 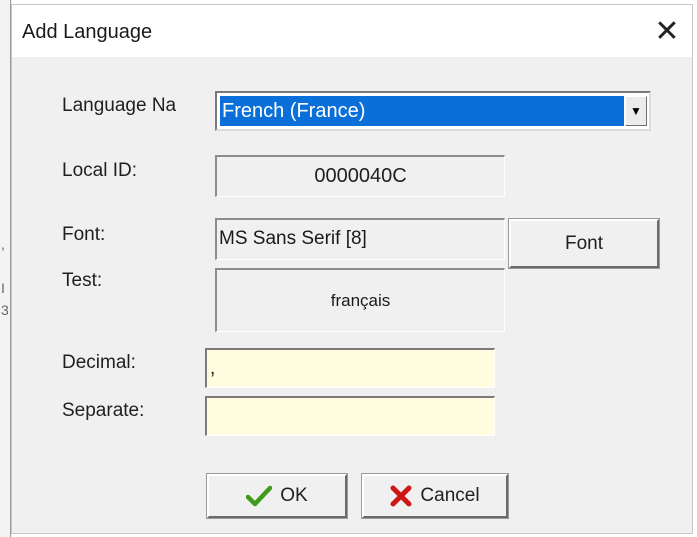 What do you see at coordinates (99, 170) in the screenshot?
I see `local-id-label: Local ID:` at bounding box center [99, 170].